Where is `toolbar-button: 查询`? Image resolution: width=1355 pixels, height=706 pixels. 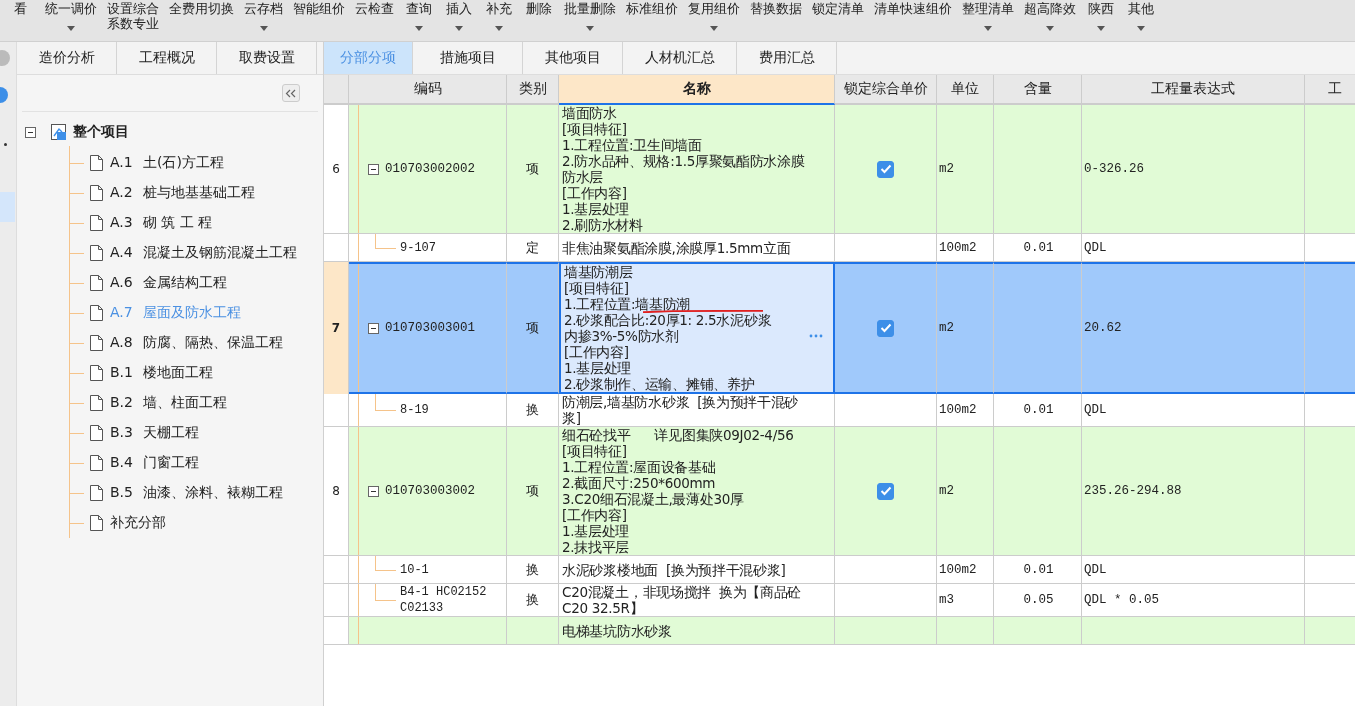 toolbar-button: 查询 is located at coordinates (419, 20).